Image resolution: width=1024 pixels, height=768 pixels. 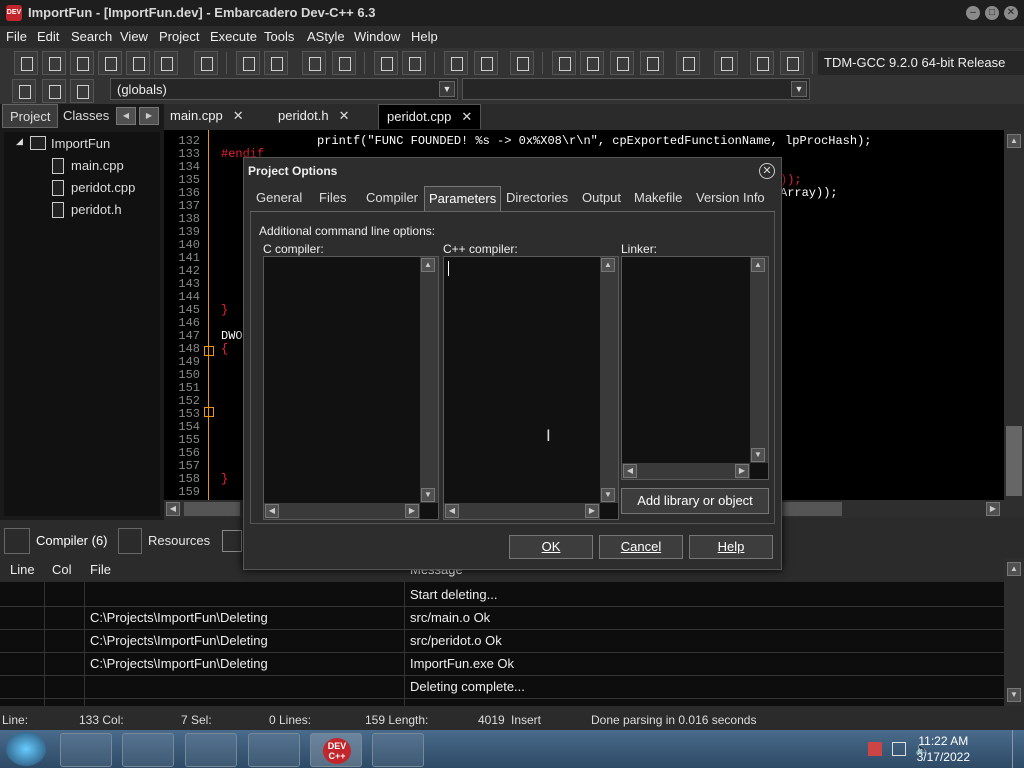 What do you see at coordinates (279, 36) in the screenshot?
I see `menu-tools: Tools` at bounding box center [279, 36].